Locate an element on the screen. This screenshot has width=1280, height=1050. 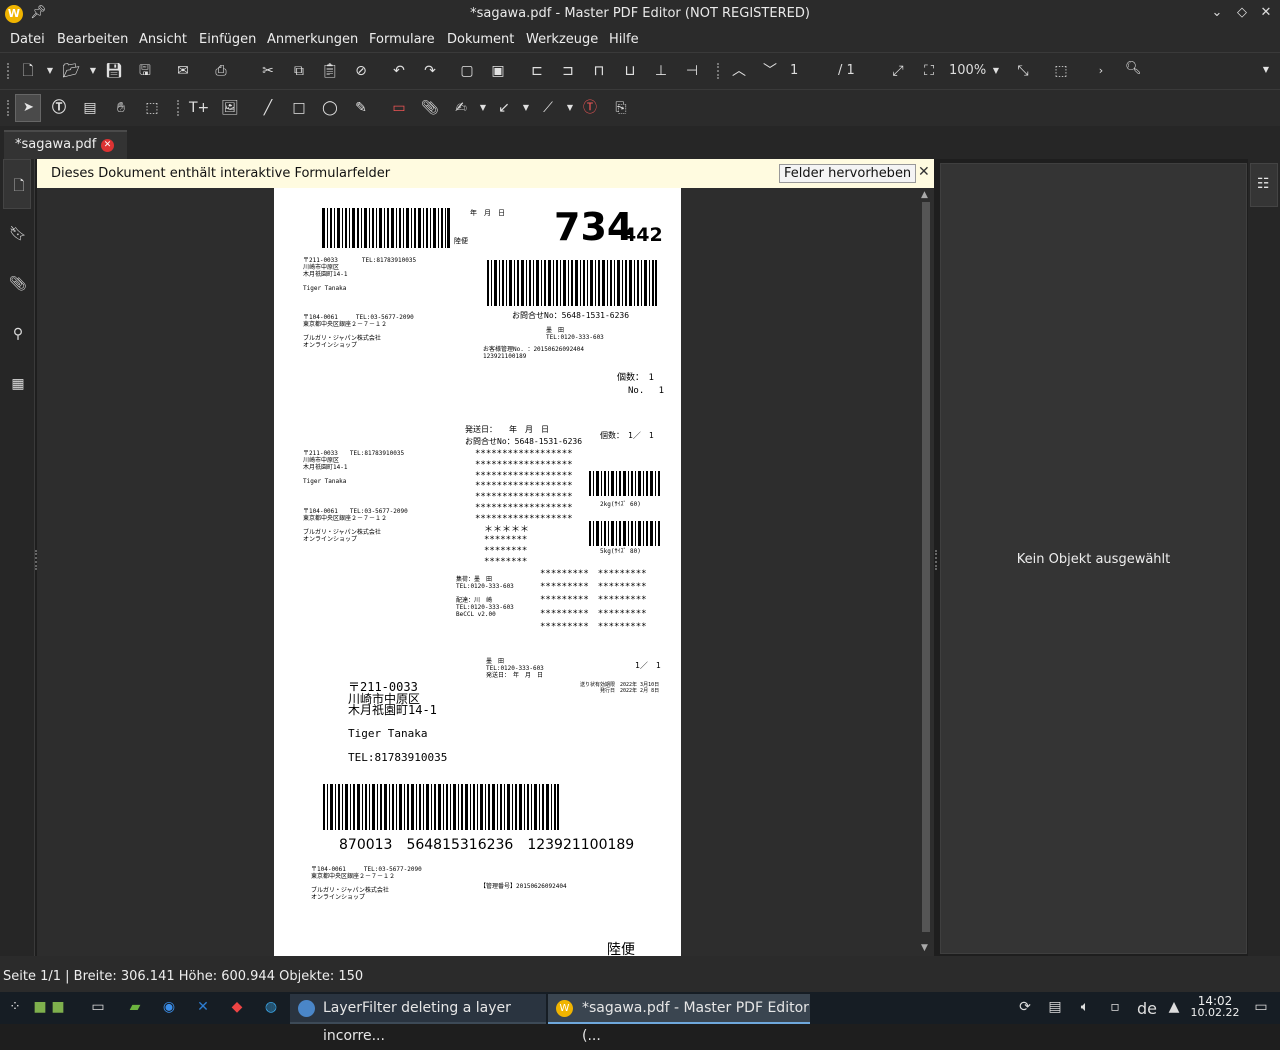
show-desktop-icon: ▭ is located at coordinates (98, 1008).